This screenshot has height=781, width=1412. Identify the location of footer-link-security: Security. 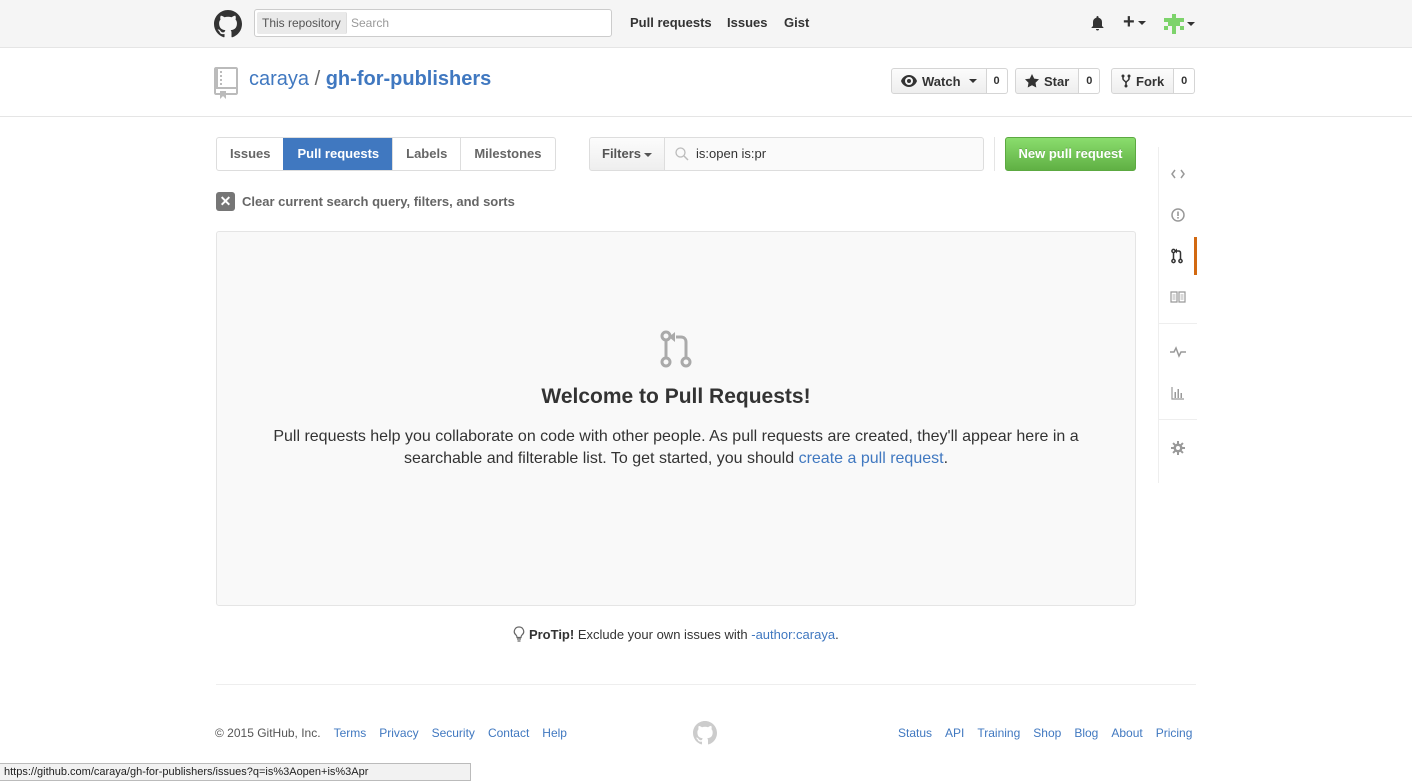
(453, 733).